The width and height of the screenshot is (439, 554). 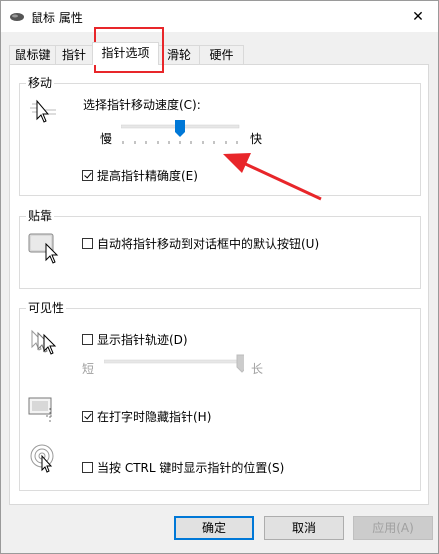 I want to click on speed-slider, so click(x=181, y=135).